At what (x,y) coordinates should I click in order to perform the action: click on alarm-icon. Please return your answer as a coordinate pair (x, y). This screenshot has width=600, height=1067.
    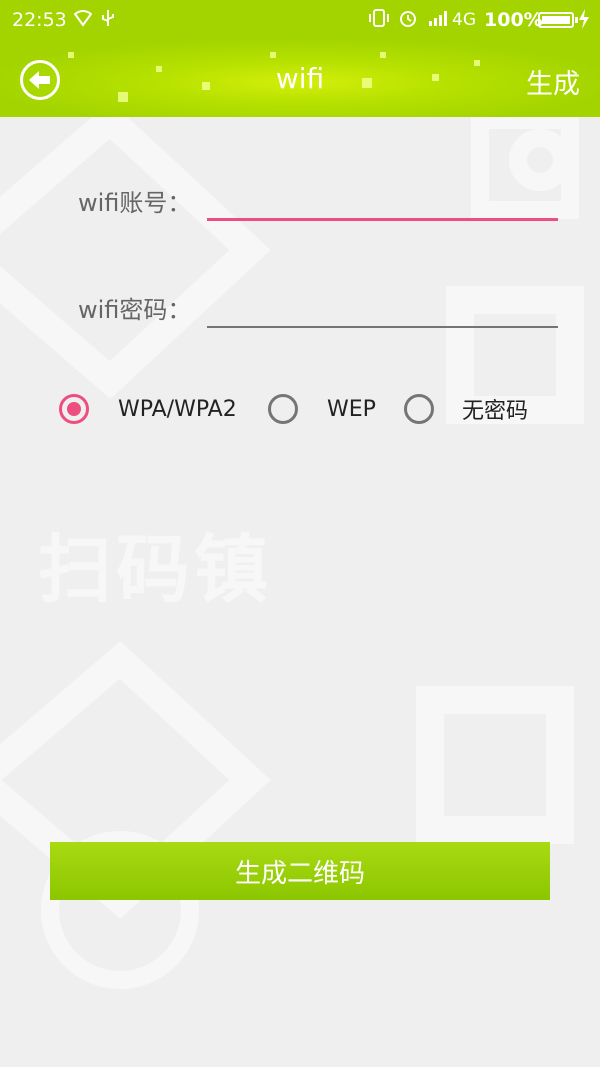
    Looking at the image, I should click on (408, 20).